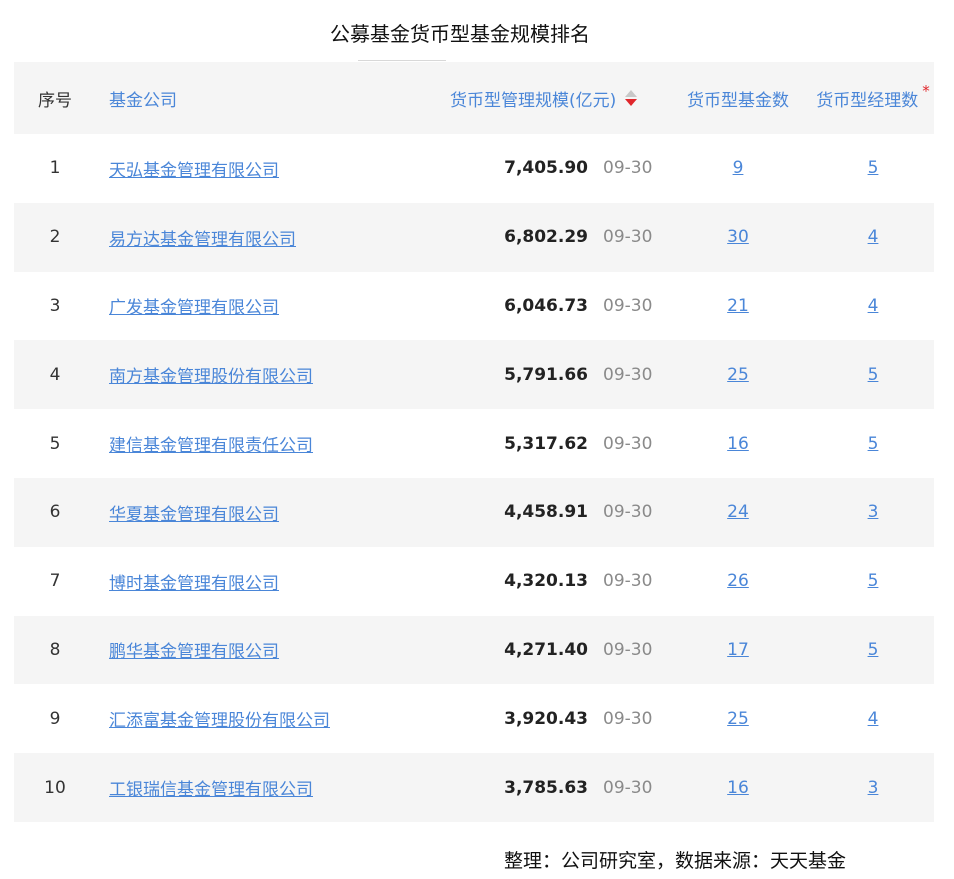 The height and width of the screenshot is (879, 954). What do you see at coordinates (738, 306) in the screenshot?
I see `fund-count-link: 21` at bounding box center [738, 306].